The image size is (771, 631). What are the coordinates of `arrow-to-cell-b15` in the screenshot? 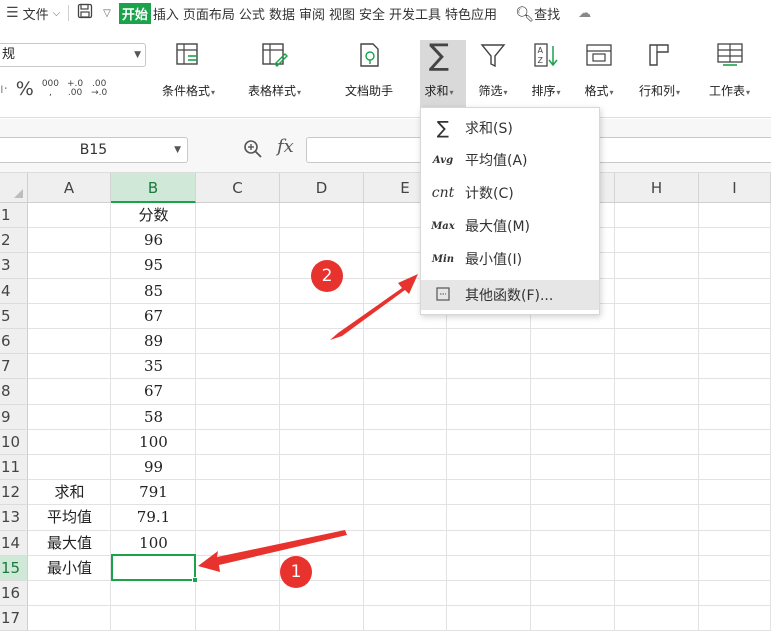 It's located at (272, 551).